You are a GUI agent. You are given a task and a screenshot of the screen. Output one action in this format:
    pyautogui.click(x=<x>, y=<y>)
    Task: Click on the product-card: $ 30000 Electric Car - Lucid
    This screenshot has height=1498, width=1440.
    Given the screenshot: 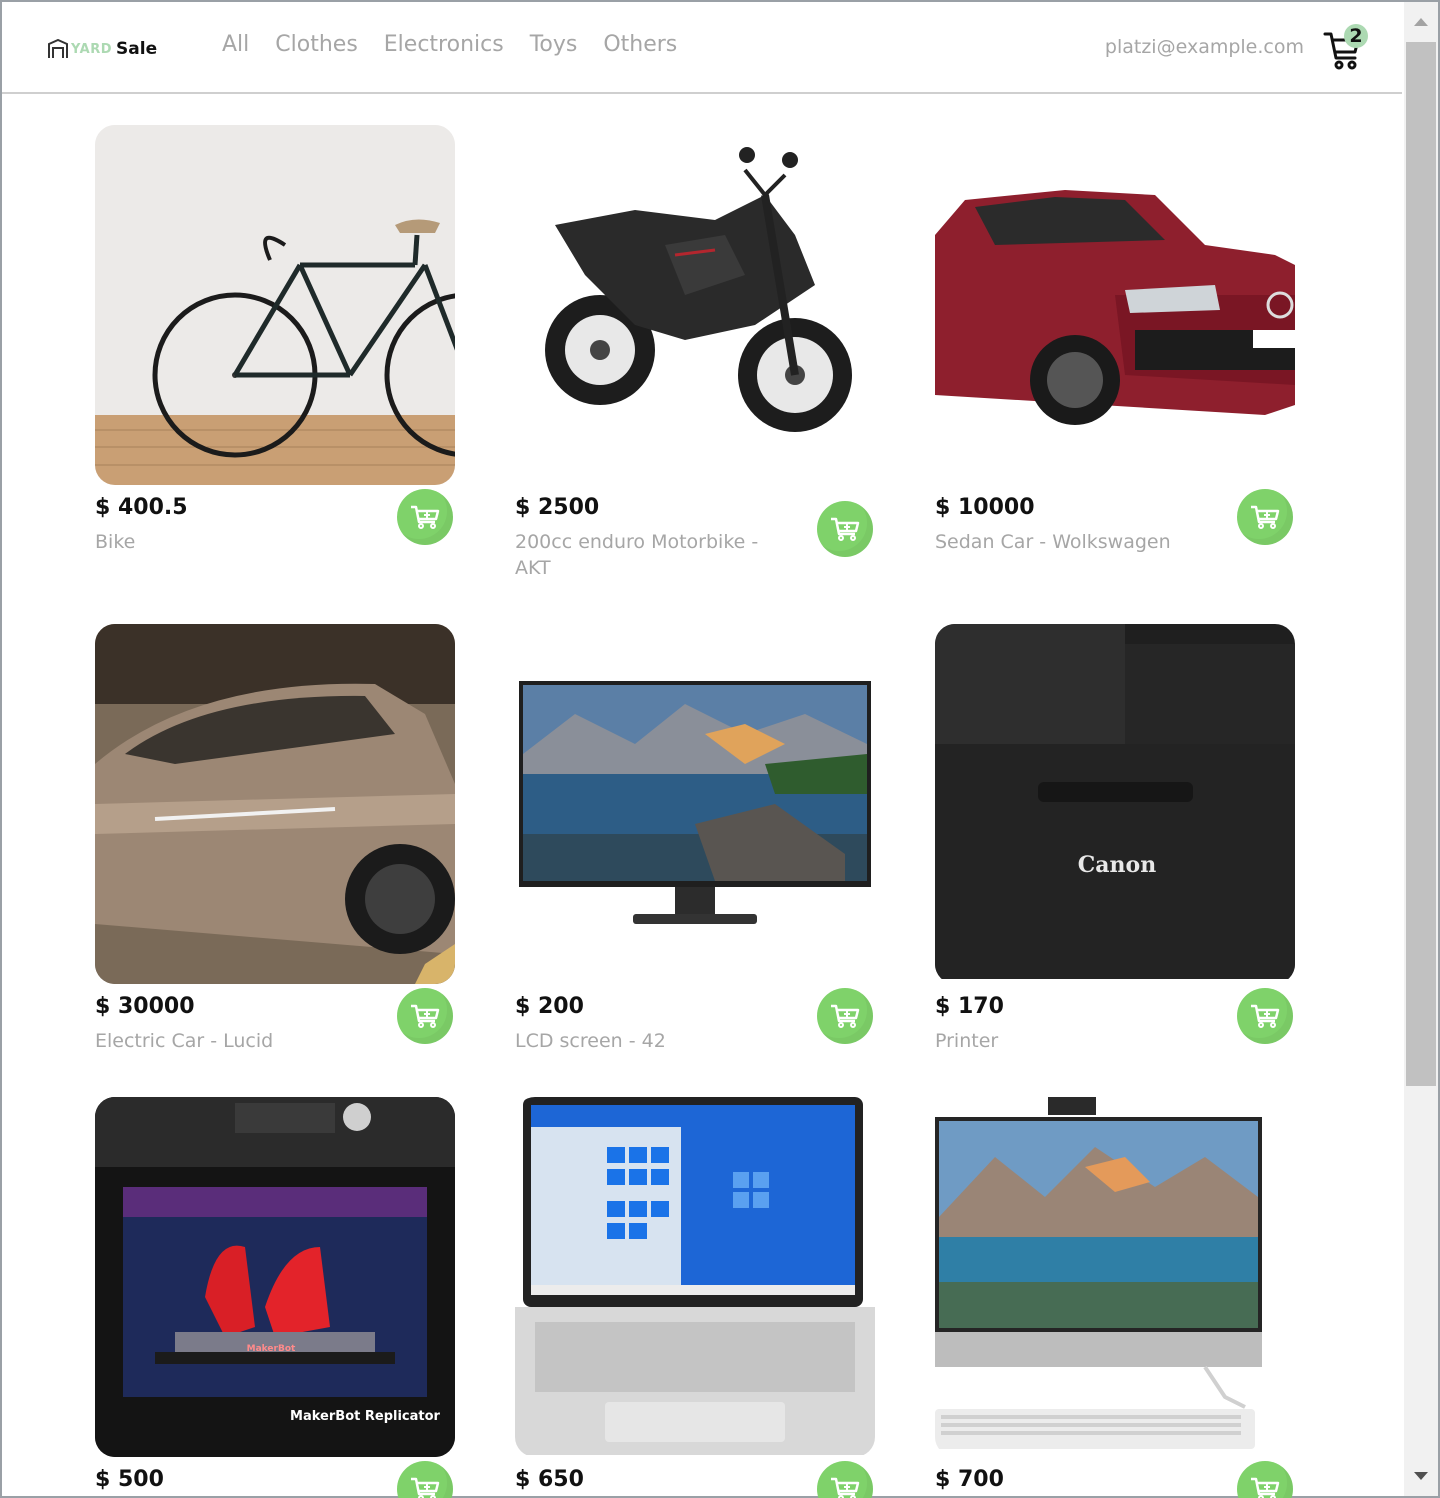 What is the action you would take?
    pyautogui.click(x=275, y=860)
    